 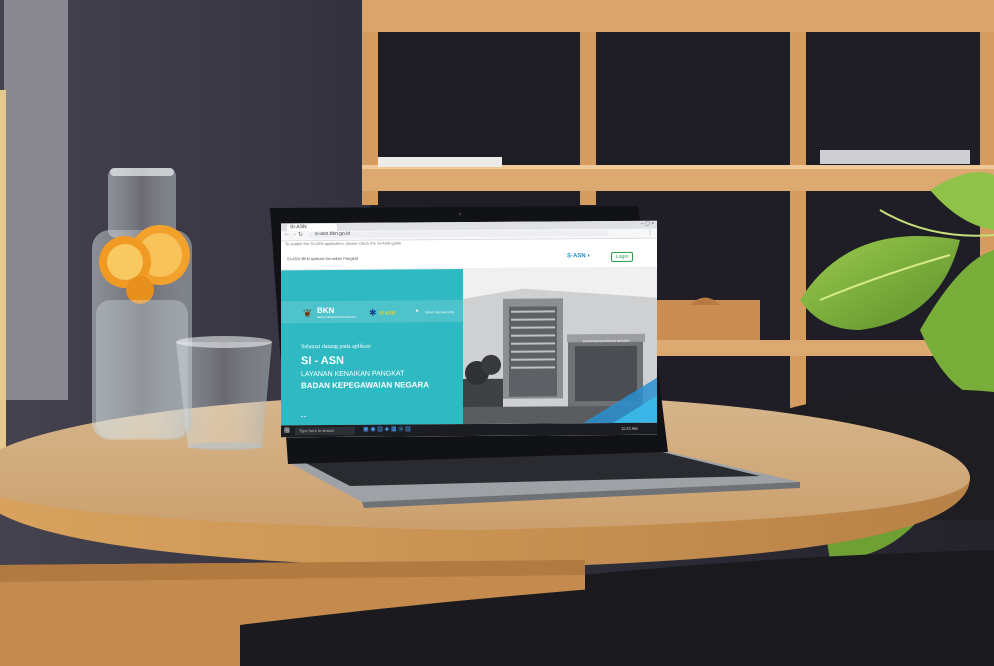 What do you see at coordinates (300, 234) in the screenshot?
I see `reload-icon: ↻` at bounding box center [300, 234].